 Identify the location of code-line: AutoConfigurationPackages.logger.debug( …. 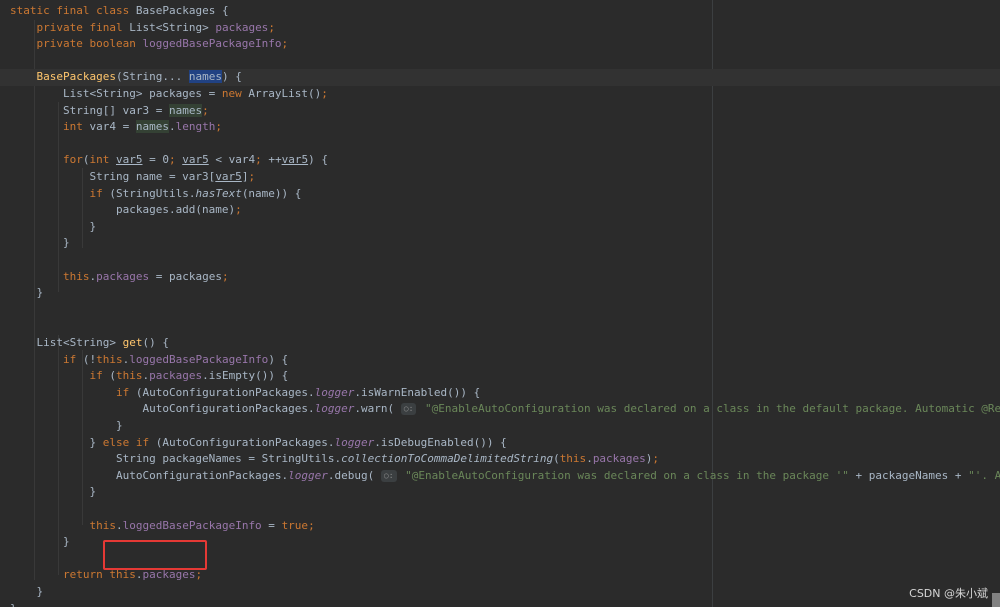
(505, 476).